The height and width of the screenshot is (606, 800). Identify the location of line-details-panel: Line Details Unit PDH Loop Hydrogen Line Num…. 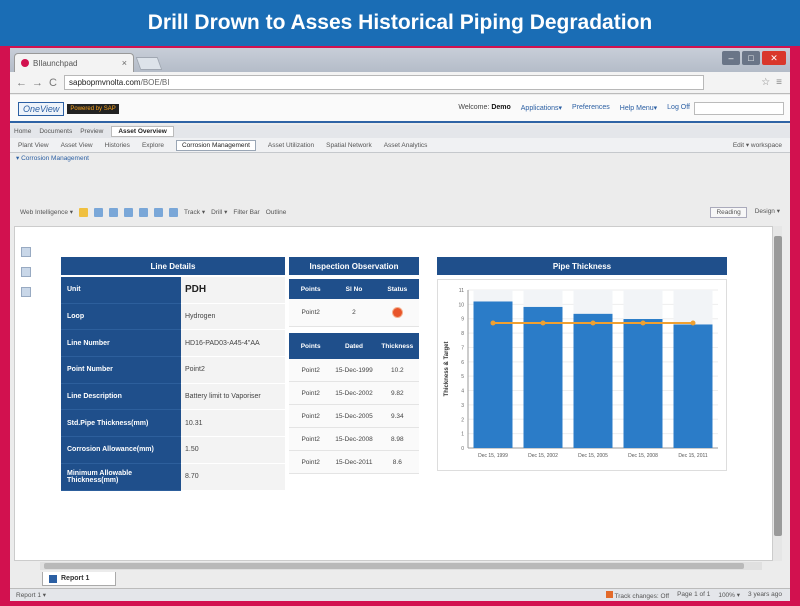
(173, 374).